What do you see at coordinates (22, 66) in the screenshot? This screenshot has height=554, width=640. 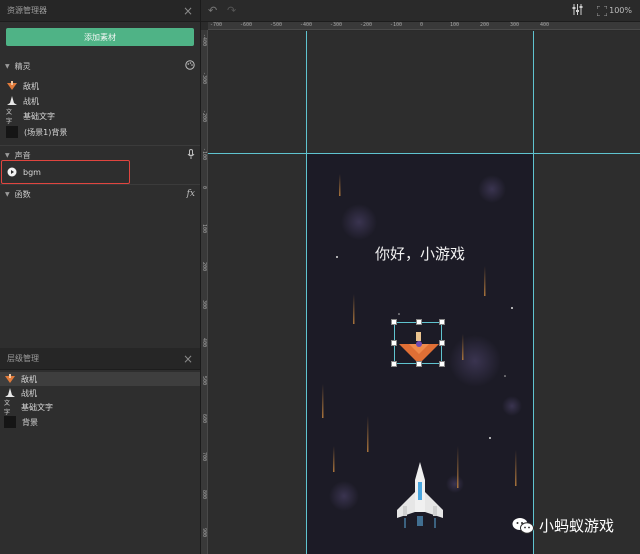 I see `section-sprites-label: 精灵` at bounding box center [22, 66].